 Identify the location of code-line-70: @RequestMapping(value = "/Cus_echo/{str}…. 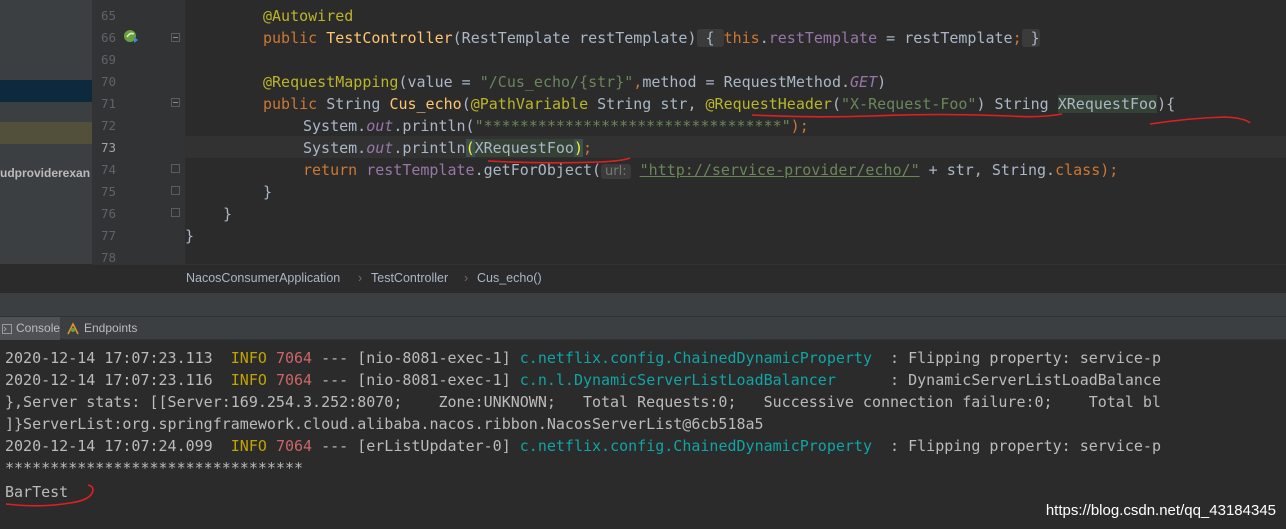
(574, 82).